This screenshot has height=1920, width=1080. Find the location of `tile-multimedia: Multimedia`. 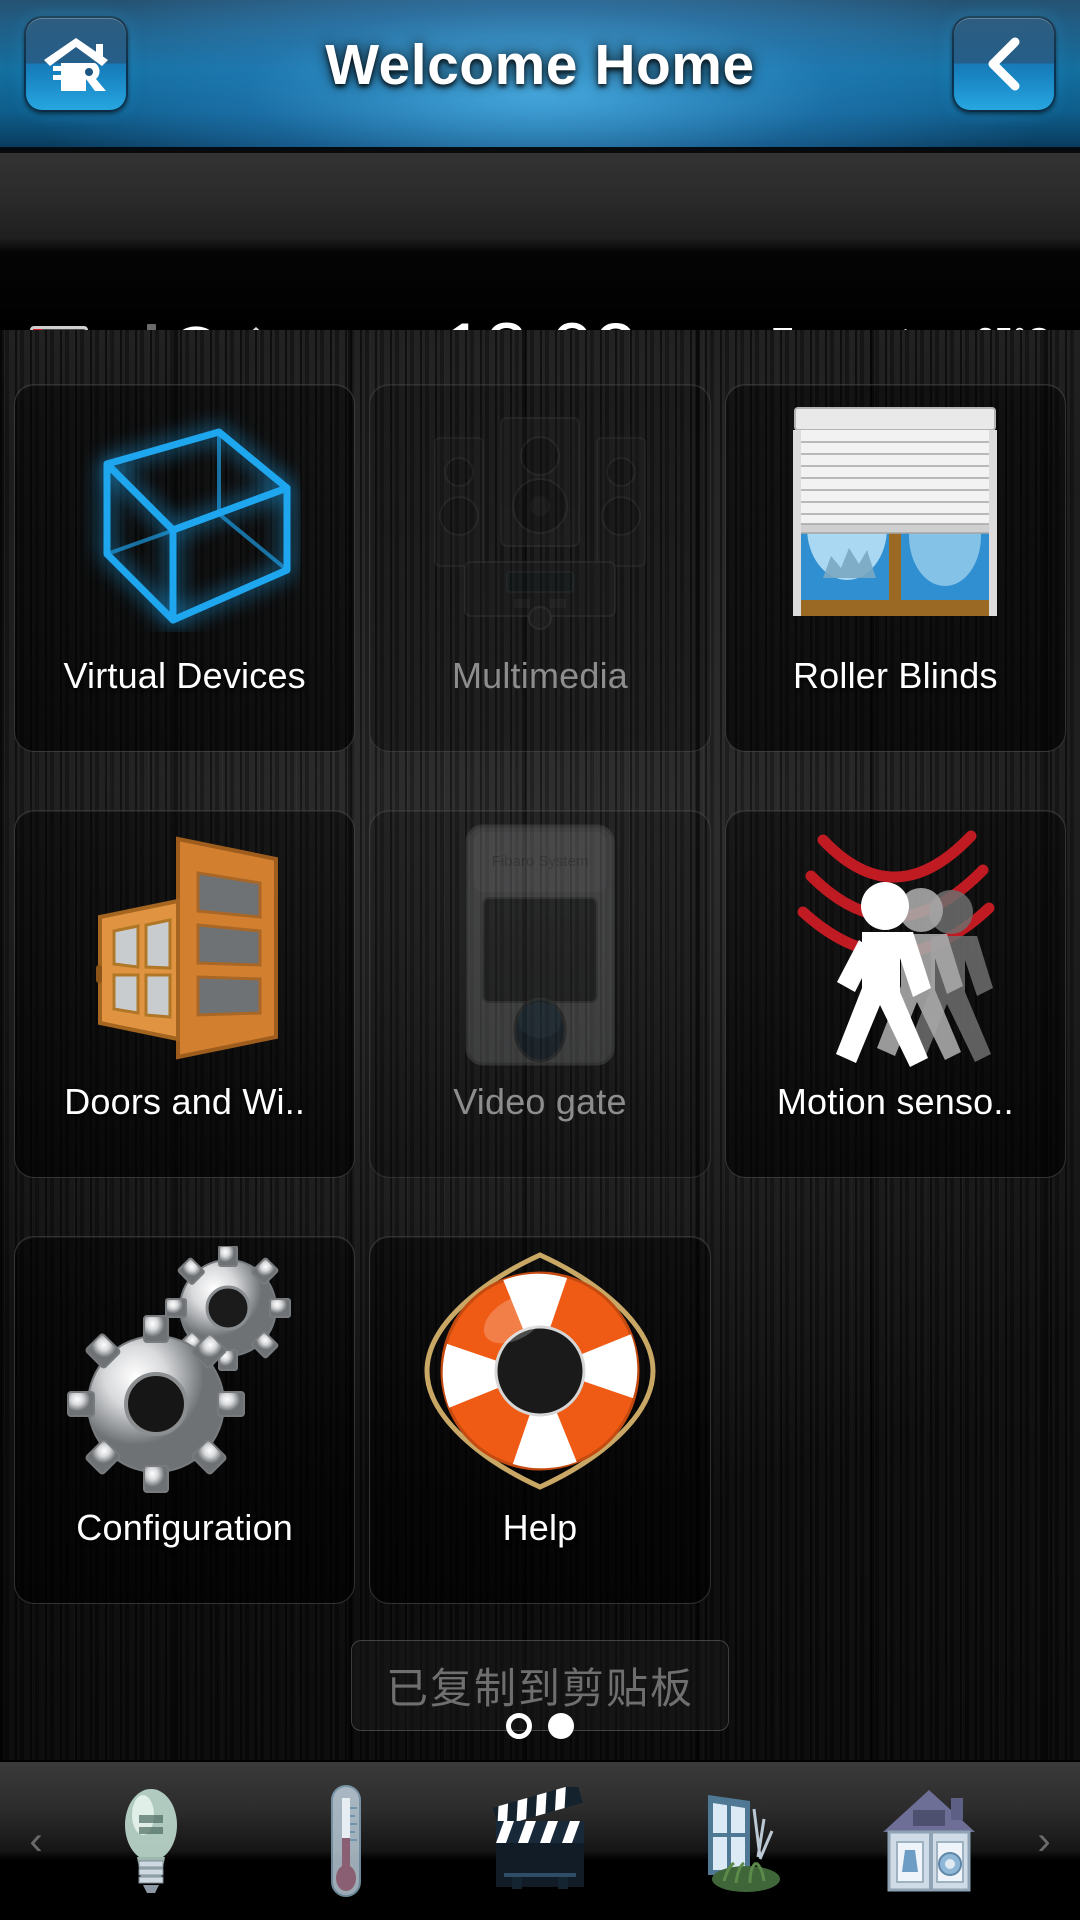

tile-multimedia: Multimedia is located at coordinates (540, 568).